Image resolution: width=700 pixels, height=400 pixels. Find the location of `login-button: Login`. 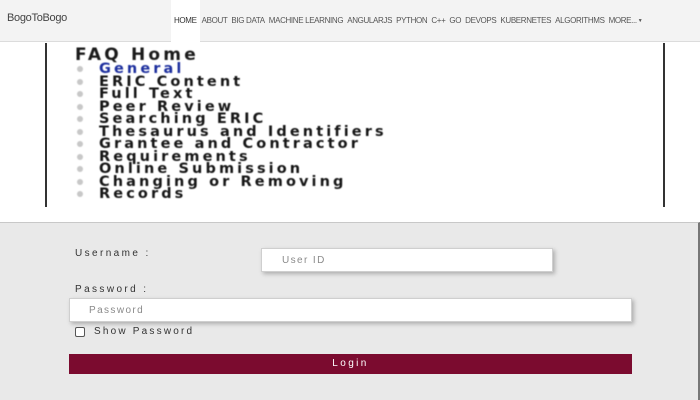

login-button: Login is located at coordinates (350, 364).